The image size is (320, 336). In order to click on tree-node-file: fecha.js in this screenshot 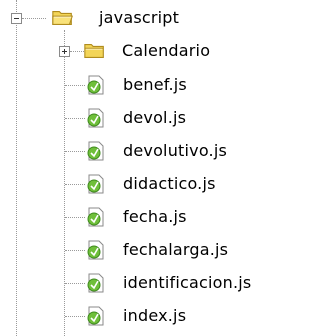, I will do `click(141, 218)`.